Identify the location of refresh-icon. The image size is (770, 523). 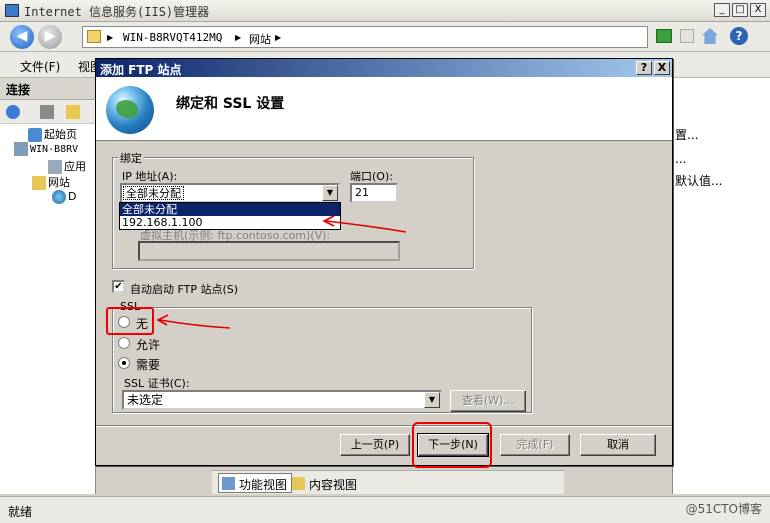
(664, 36).